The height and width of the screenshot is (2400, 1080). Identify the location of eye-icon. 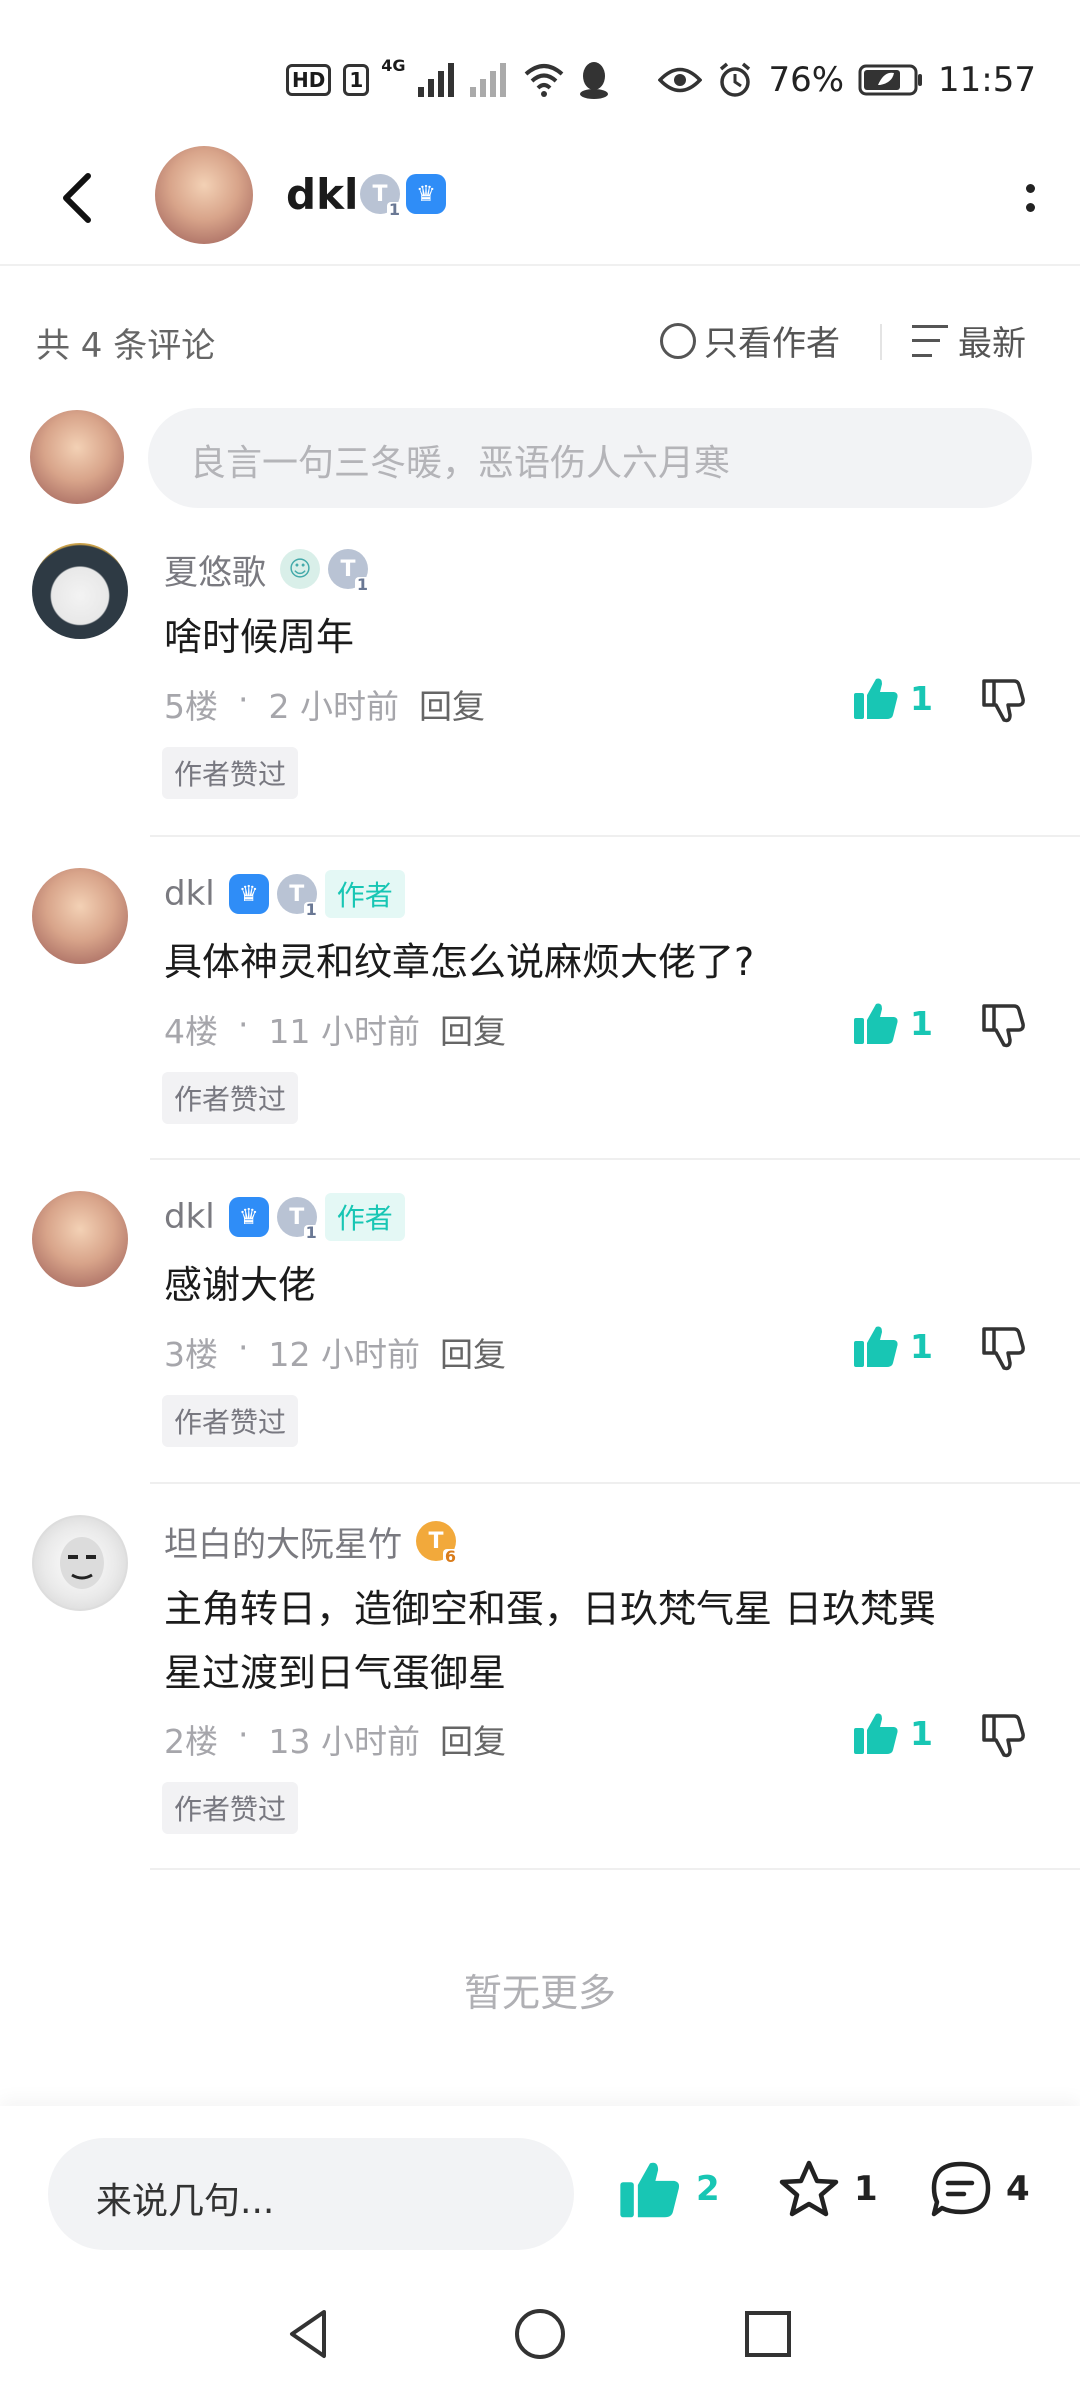
(680, 80).